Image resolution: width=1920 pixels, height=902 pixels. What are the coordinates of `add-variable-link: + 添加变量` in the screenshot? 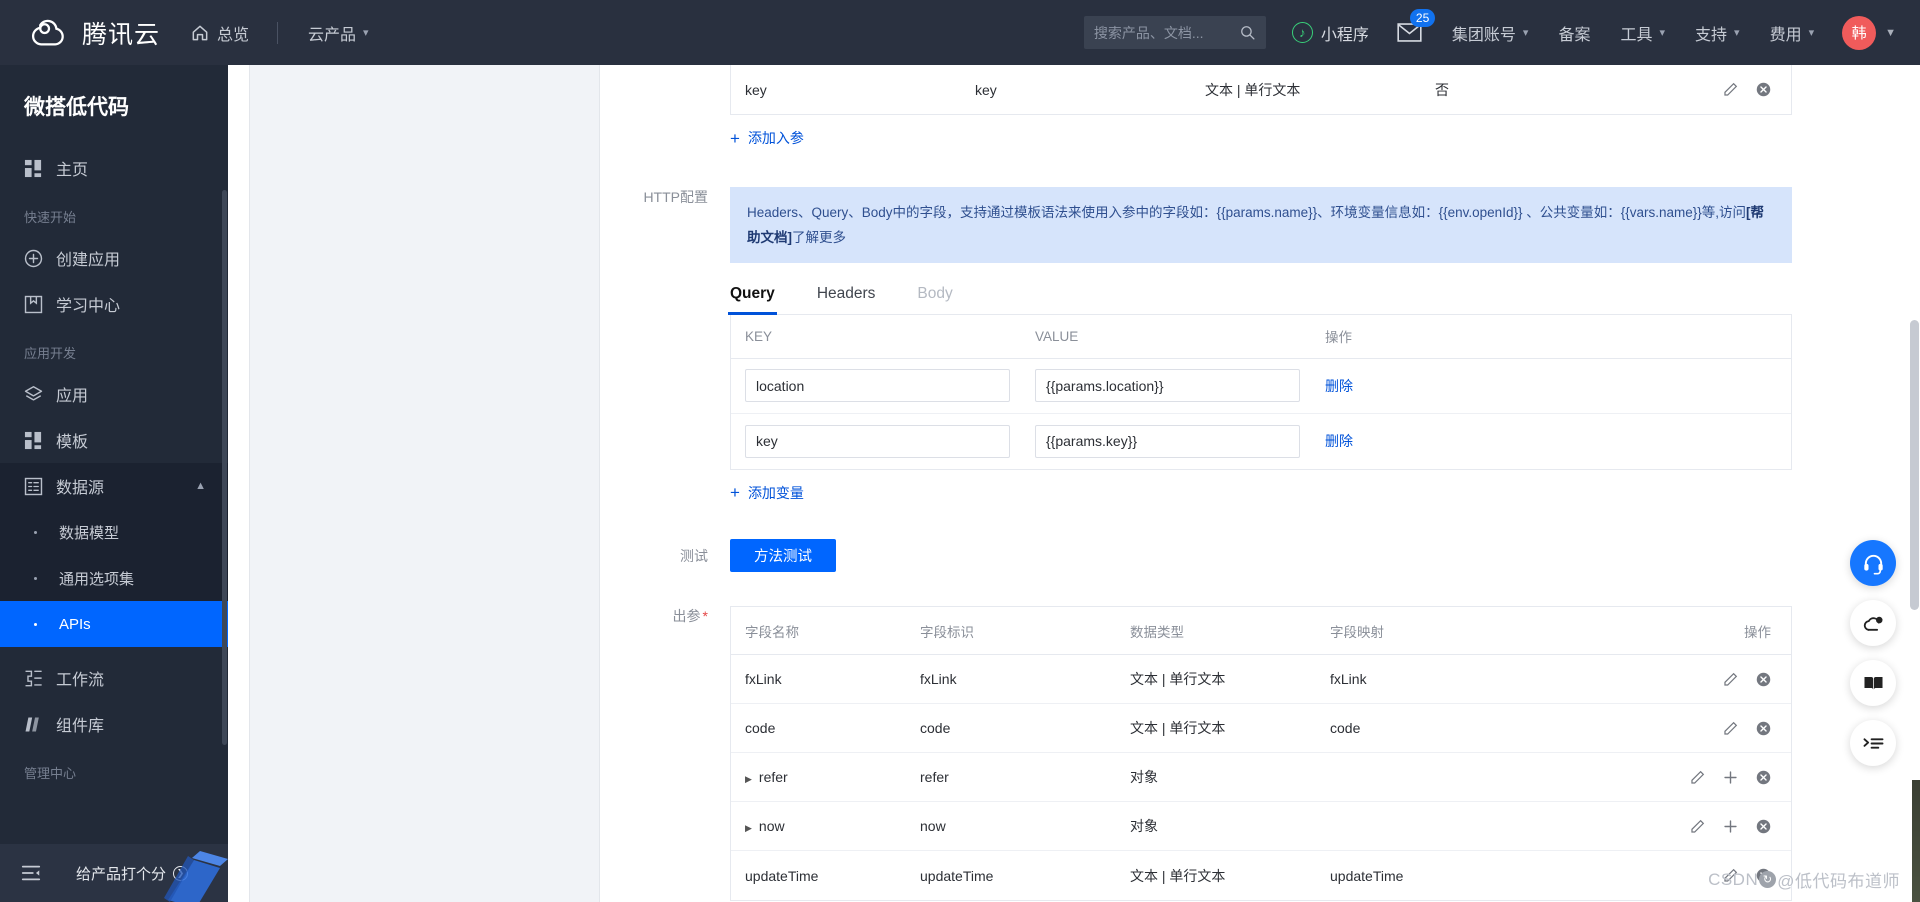 It's located at (767, 493).